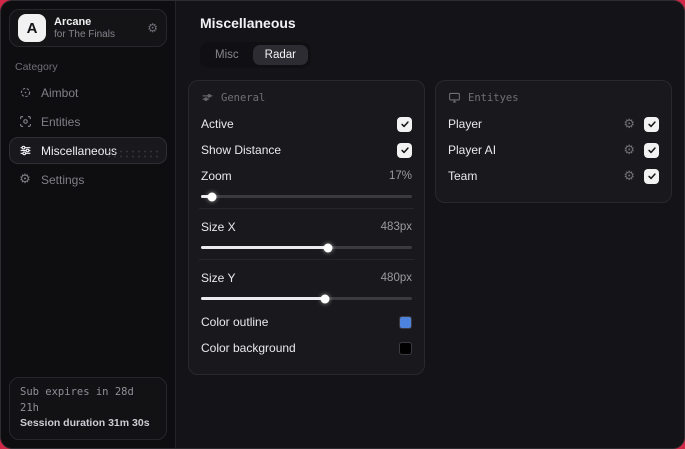 Image resolution: width=685 pixels, height=449 pixels. I want to click on player-checkbox, so click(651, 124).